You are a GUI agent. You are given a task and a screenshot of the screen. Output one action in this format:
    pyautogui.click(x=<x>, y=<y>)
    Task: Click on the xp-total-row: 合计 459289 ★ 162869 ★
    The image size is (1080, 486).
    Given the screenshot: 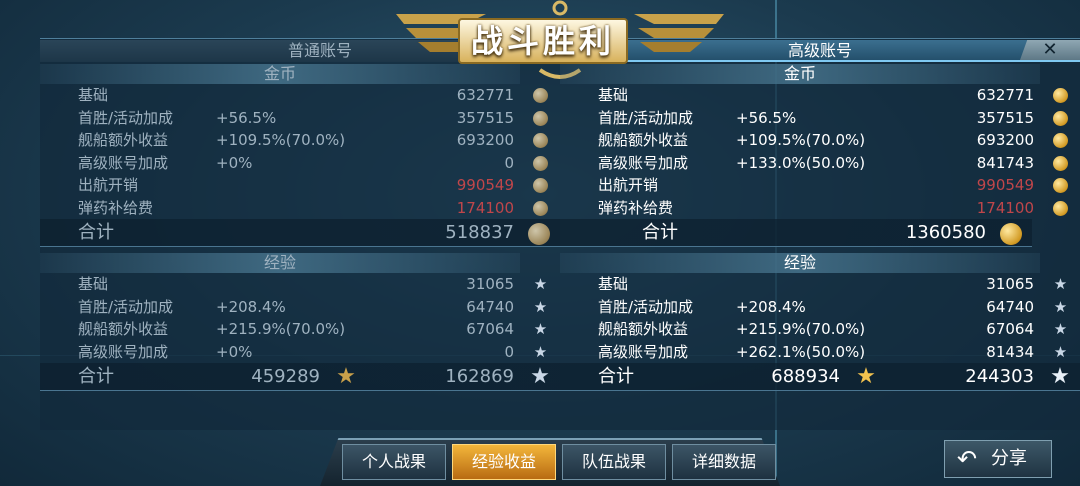 What is the action you would take?
    pyautogui.click(x=300, y=377)
    